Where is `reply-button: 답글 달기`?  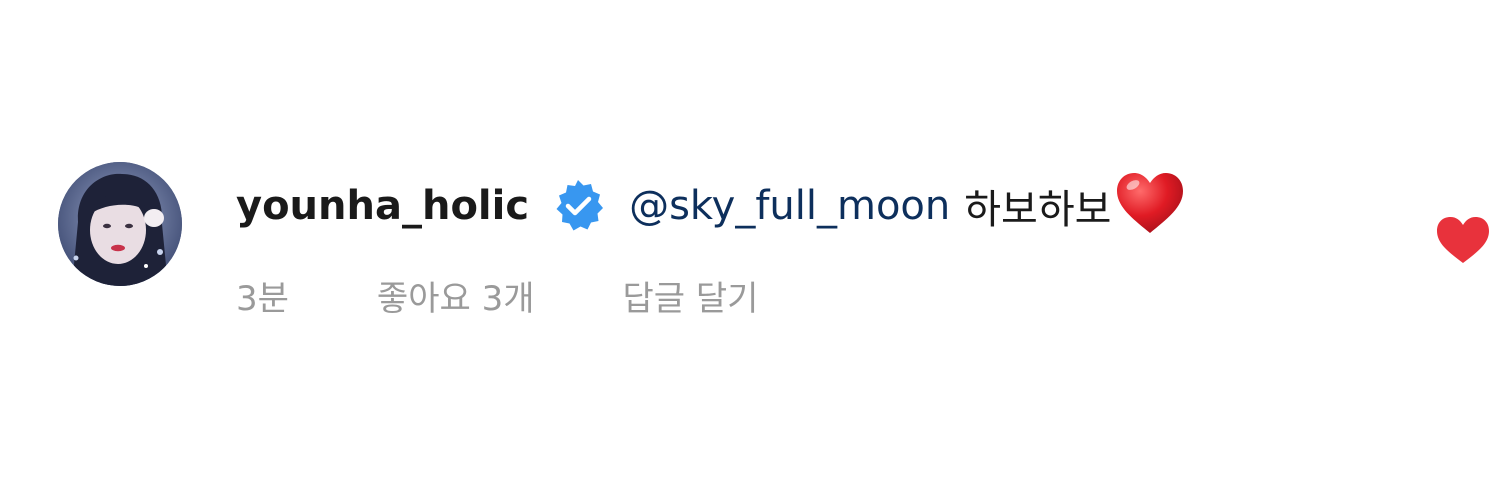 reply-button: 답글 달기 is located at coordinates (690, 295).